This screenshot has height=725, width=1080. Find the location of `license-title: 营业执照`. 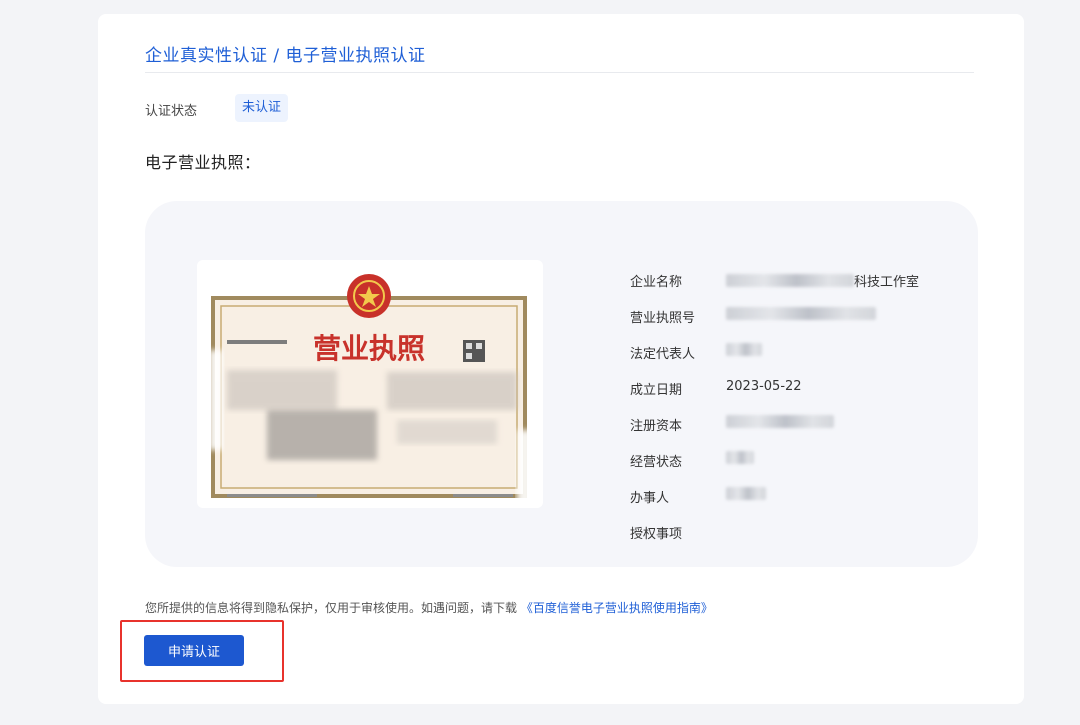

license-title: 营业执照 is located at coordinates (369, 348).